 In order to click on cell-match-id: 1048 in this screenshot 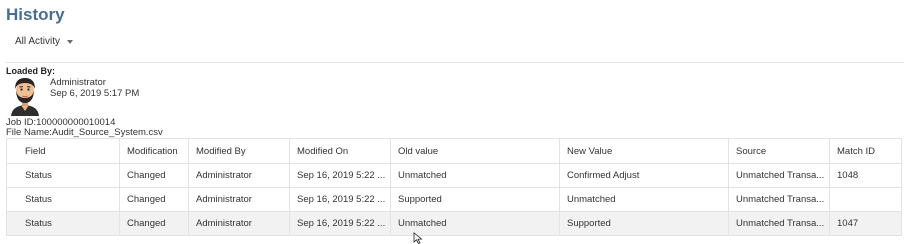, I will do `click(865, 175)`.